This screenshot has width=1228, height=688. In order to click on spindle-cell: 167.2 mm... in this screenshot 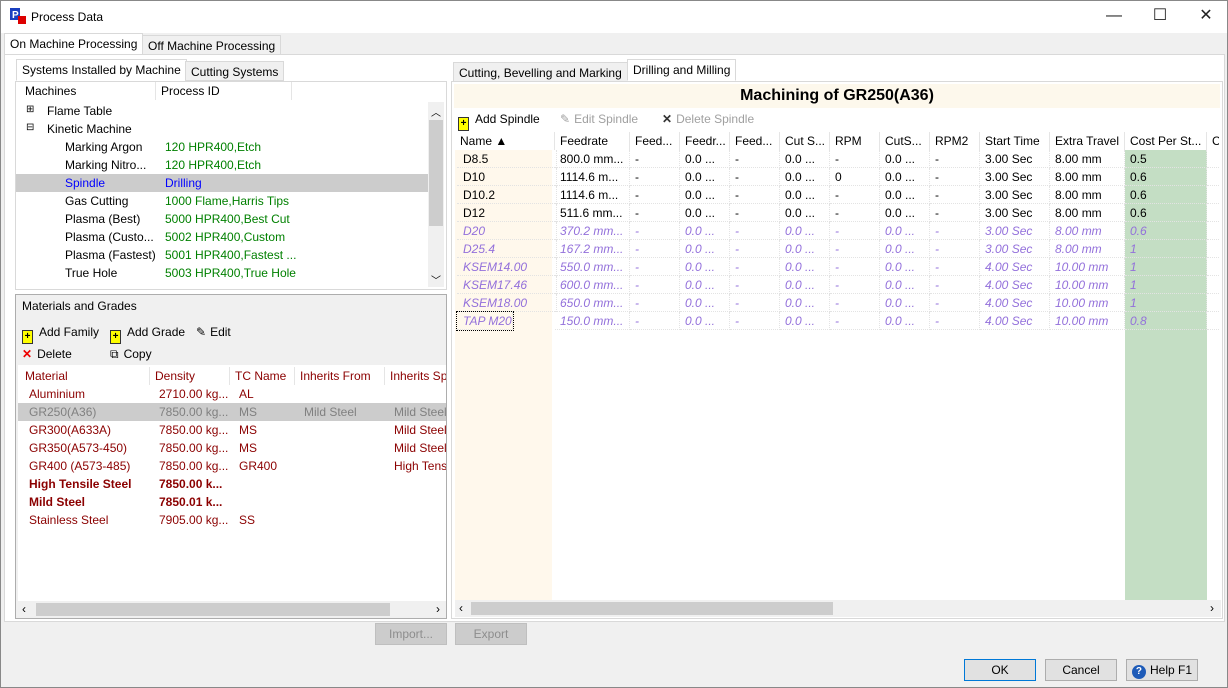, I will do `click(592, 249)`.